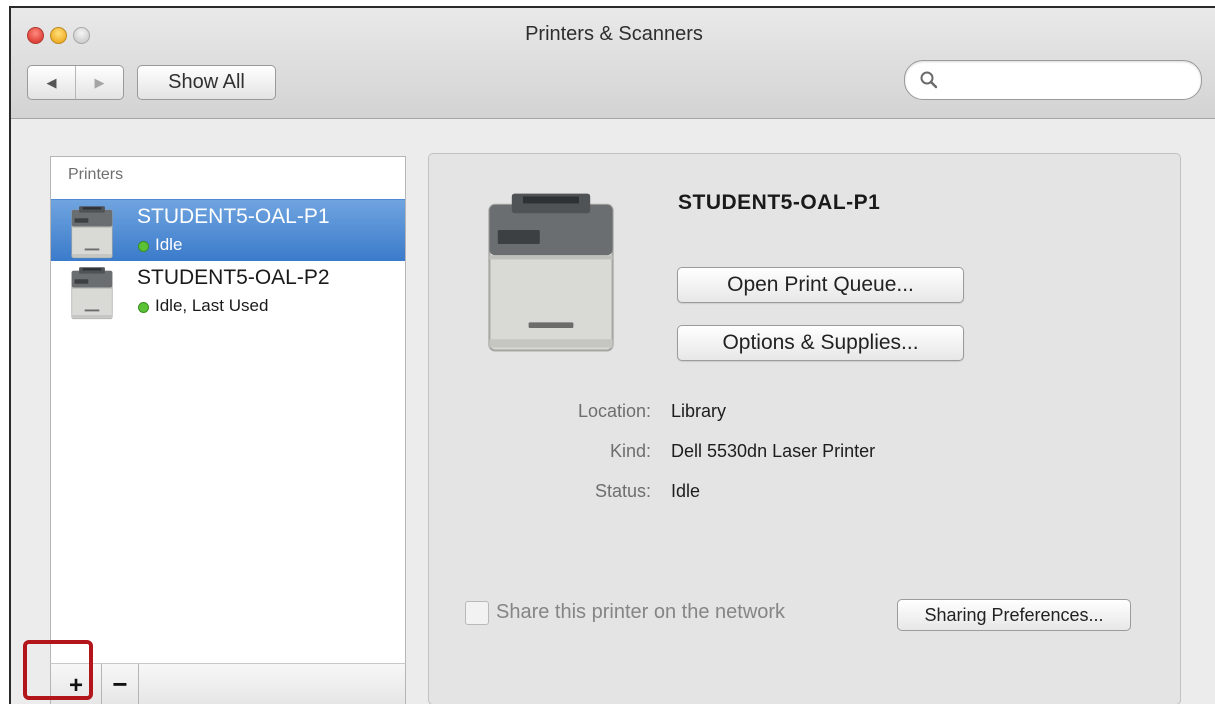  What do you see at coordinates (228, 230) in the screenshot?
I see `printer-list-item-p1: STUDENT5-OAL-P1 Idle` at bounding box center [228, 230].